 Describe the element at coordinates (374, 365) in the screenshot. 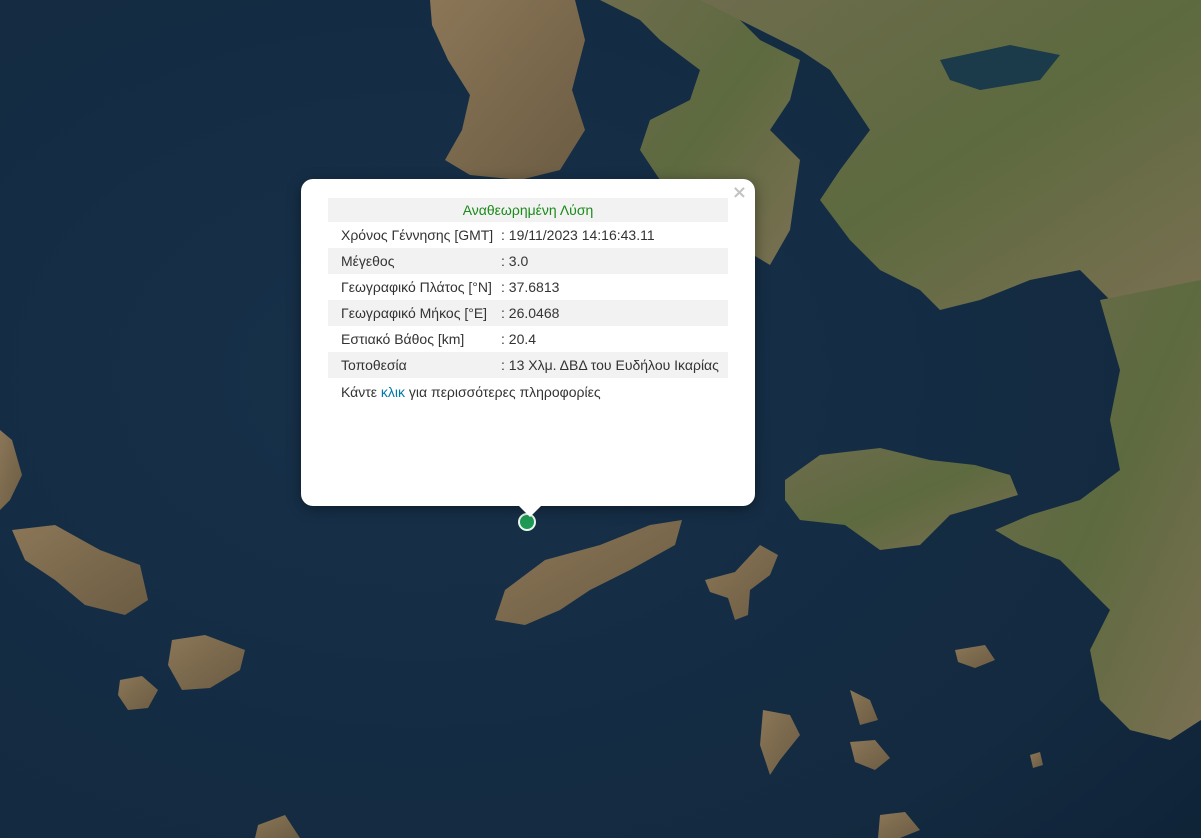

I see `row-label-location: Τοποθεσία` at that location.